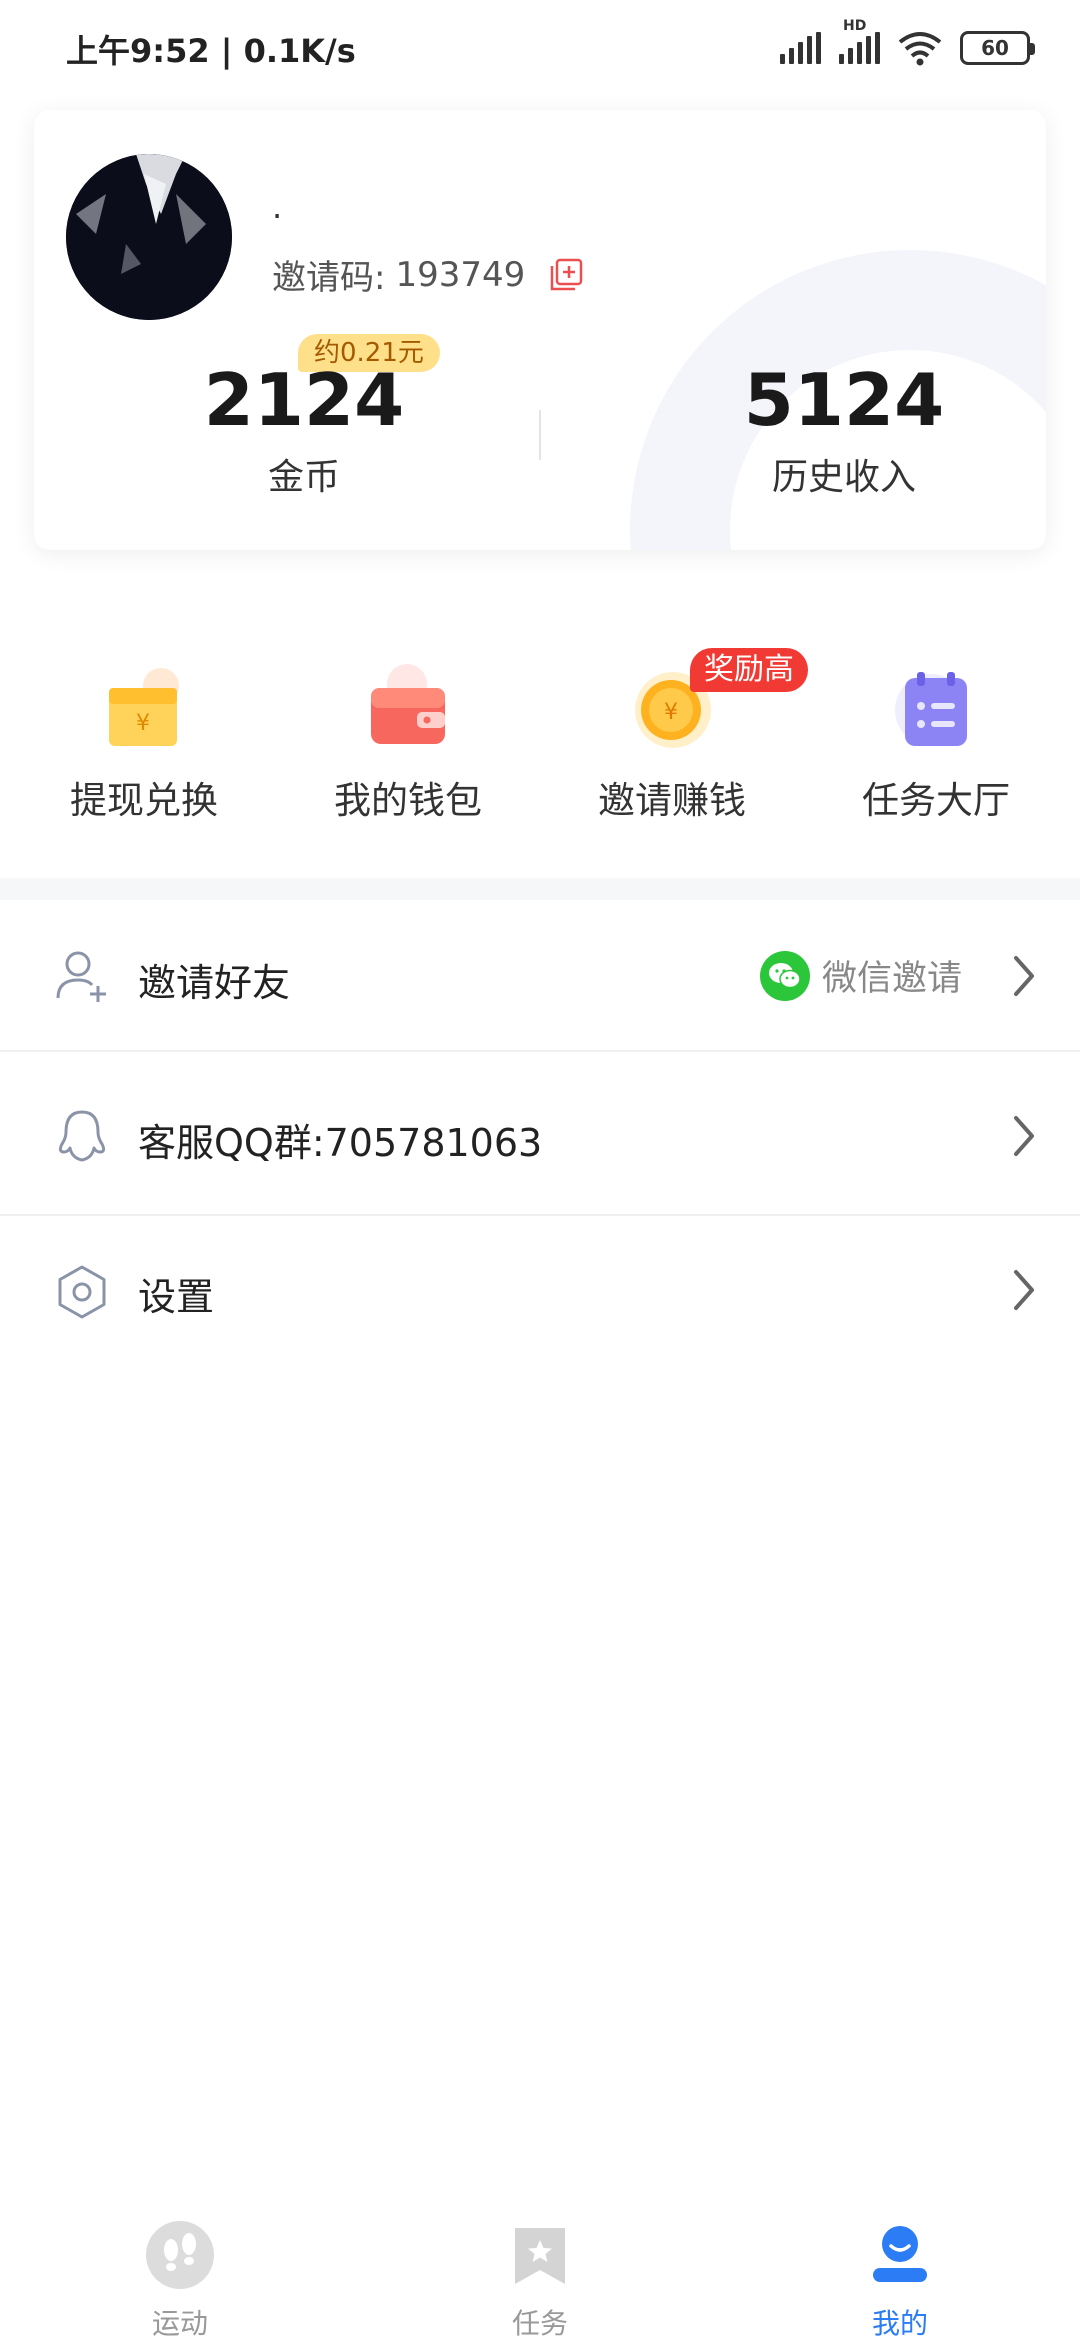 The image size is (1080, 2340). I want to click on status-icons: HD 60, so click(907, 44).